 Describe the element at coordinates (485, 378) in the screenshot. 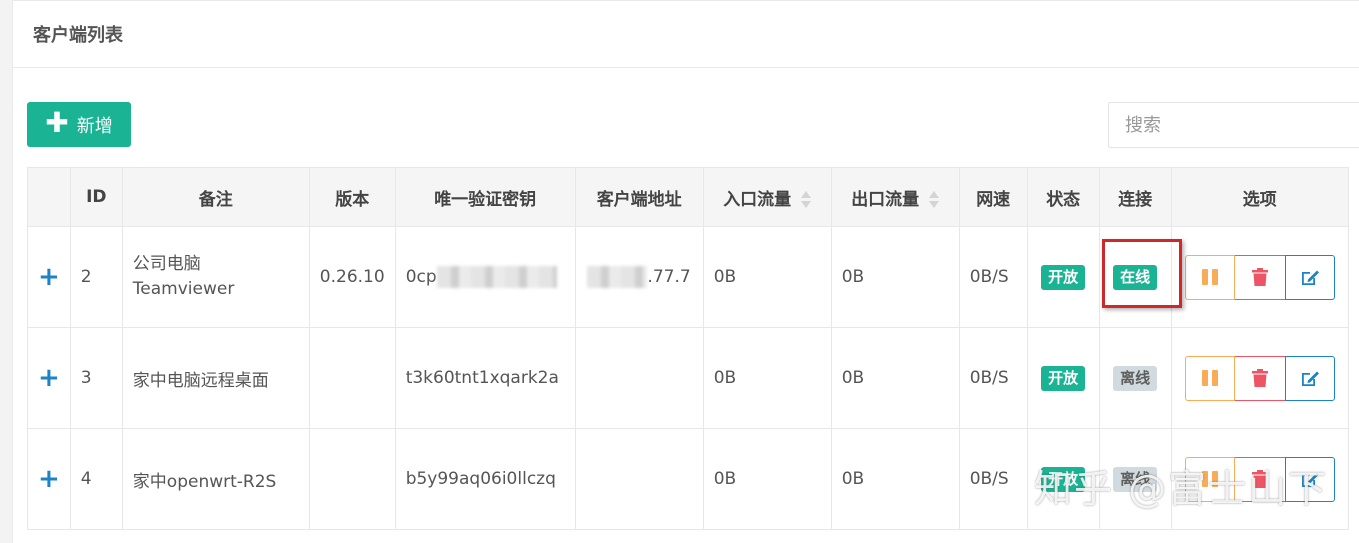

I see `cell-key: t3k60tnt1xqark2a` at that location.